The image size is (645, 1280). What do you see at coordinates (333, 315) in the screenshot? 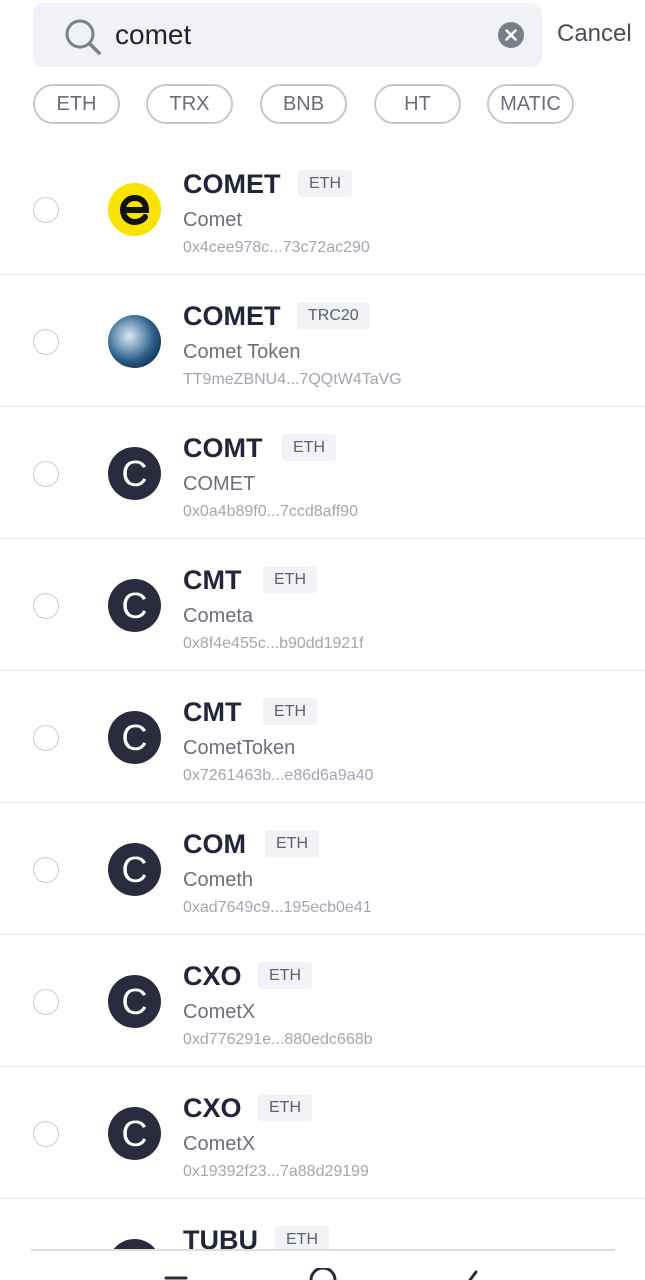
I see `chain-badge: TRC20` at bounding box center [333, 315].